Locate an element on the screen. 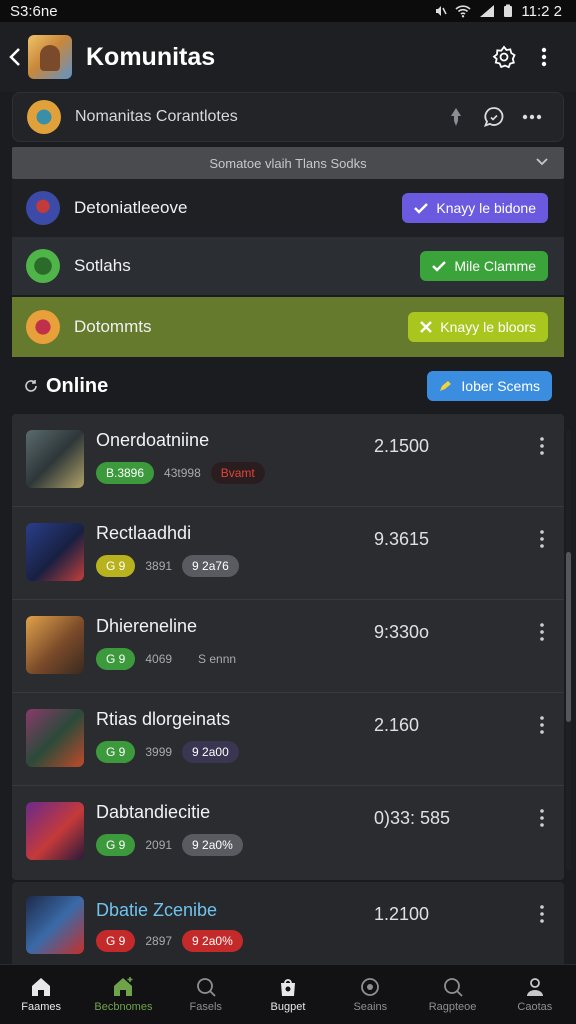 Image resolution: width=576 pixels, height=1024 pixels. nav-label: Seains is located at coordinates (370, 1006).